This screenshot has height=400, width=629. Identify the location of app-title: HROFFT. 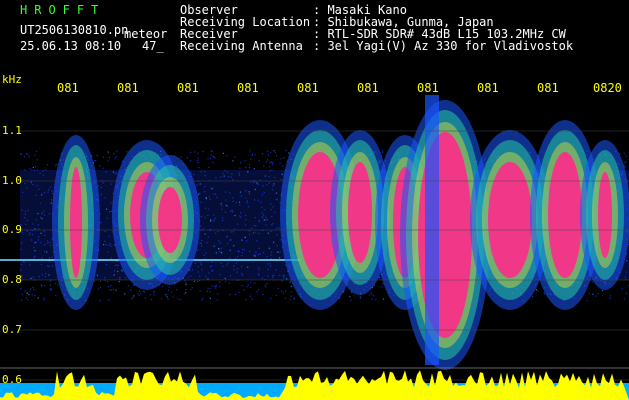
(63, 10).